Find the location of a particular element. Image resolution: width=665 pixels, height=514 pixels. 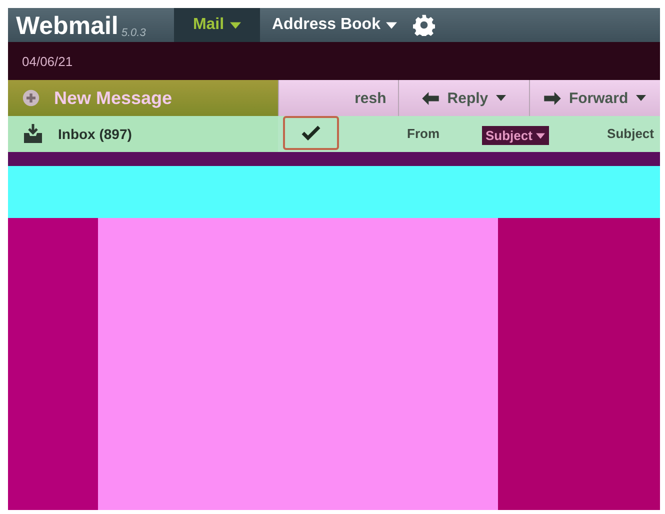

date-label: 04/06/21 is located at coordinates (47, 61).